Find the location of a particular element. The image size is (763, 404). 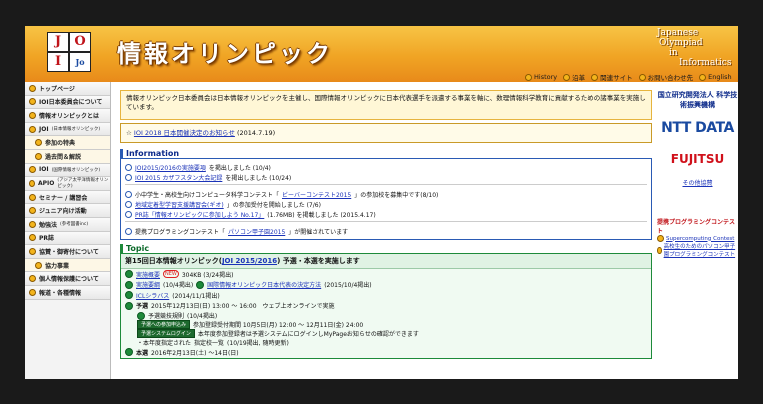

sidebar-item-seminar: セミナー / 講習会 is located at coordinates (67, 197).